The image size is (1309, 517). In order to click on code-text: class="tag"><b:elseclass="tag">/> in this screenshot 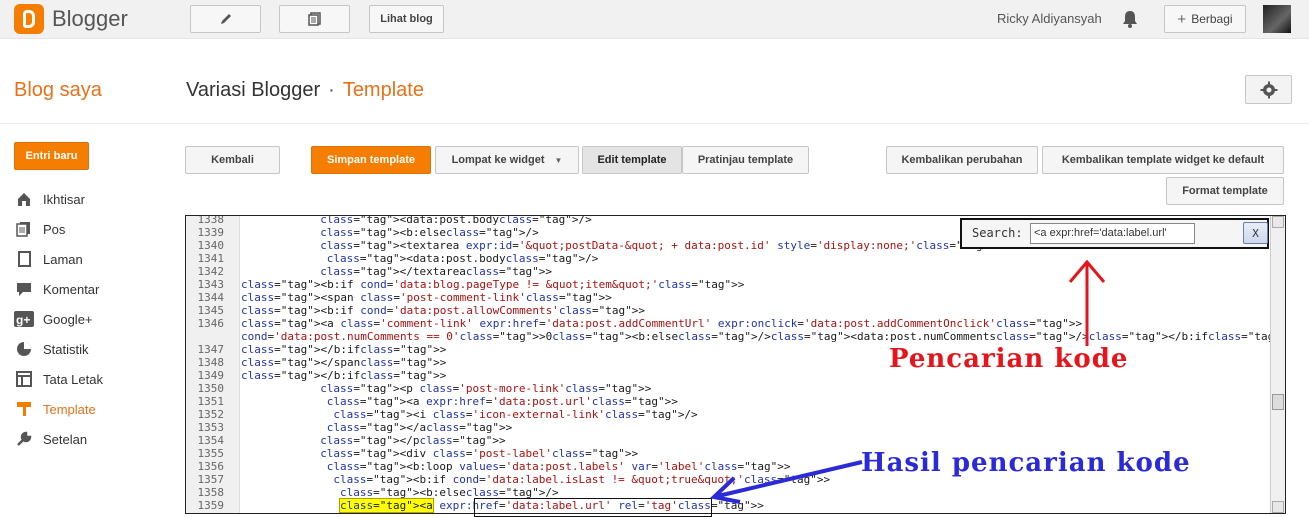, I will do `click(429, 232)`.